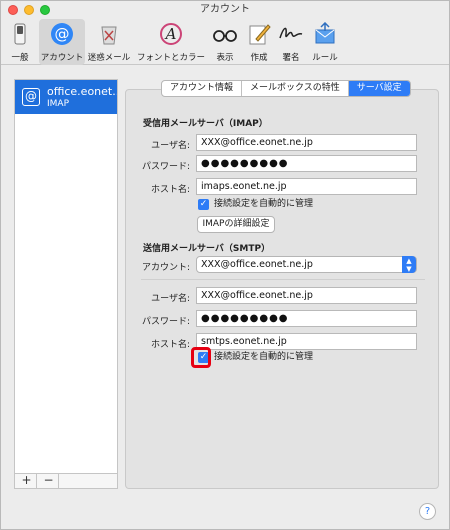  Describe the element at coordinates (259, 58) in the screenshot. I see `toolbar-compose-label: 作成` at that location.